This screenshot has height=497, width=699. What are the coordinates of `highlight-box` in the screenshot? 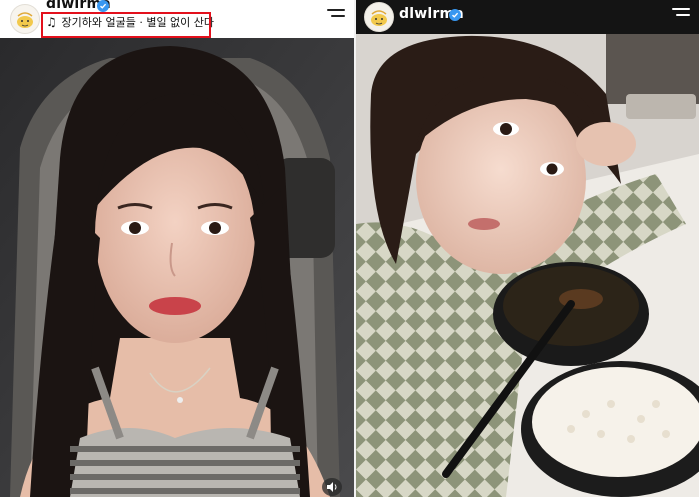 It's located at (126, 25).